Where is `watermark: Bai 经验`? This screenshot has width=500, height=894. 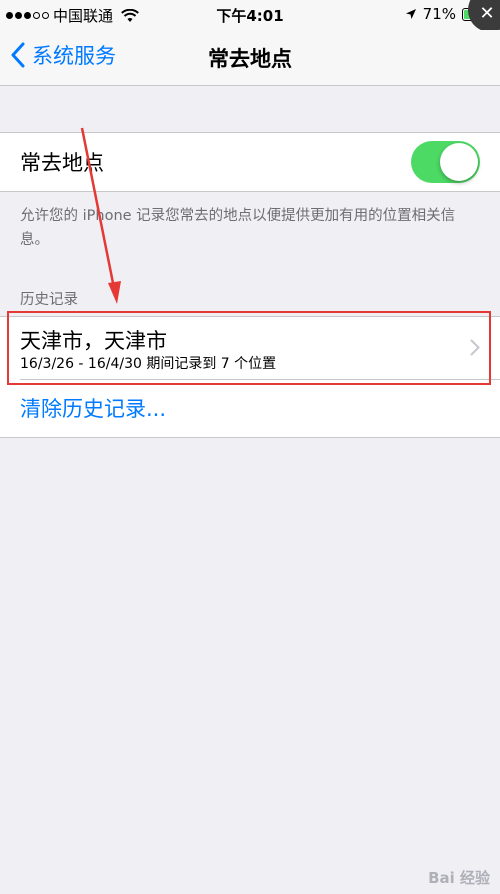
watermark: Bai 经验 is located at coordinates (459, 878).